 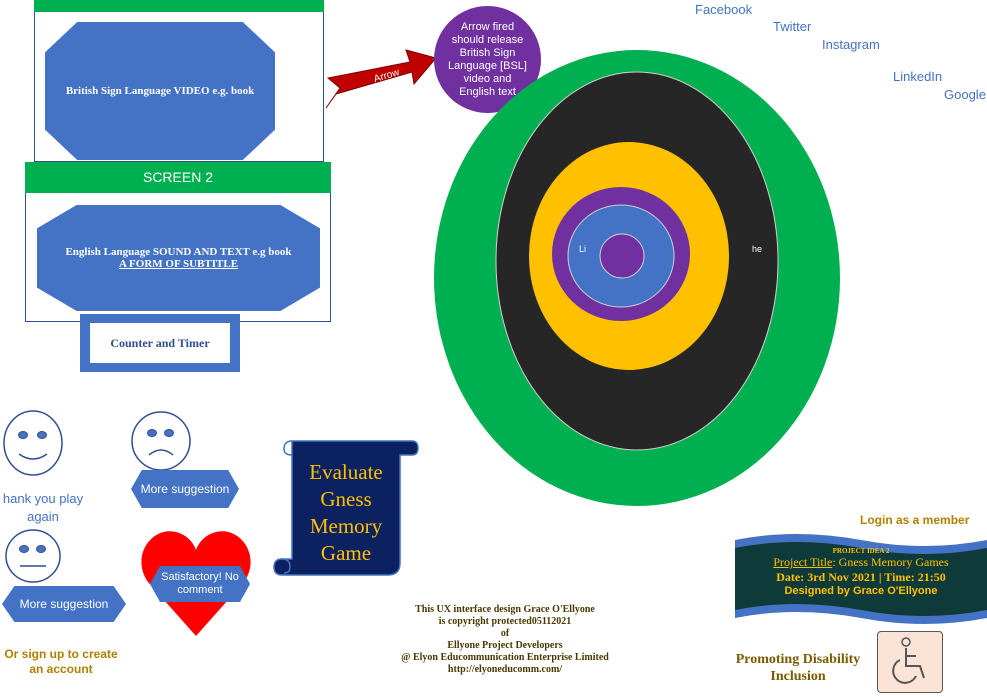 I want to click on social-link-facebook: Facebook, so click(x=723, y=9).